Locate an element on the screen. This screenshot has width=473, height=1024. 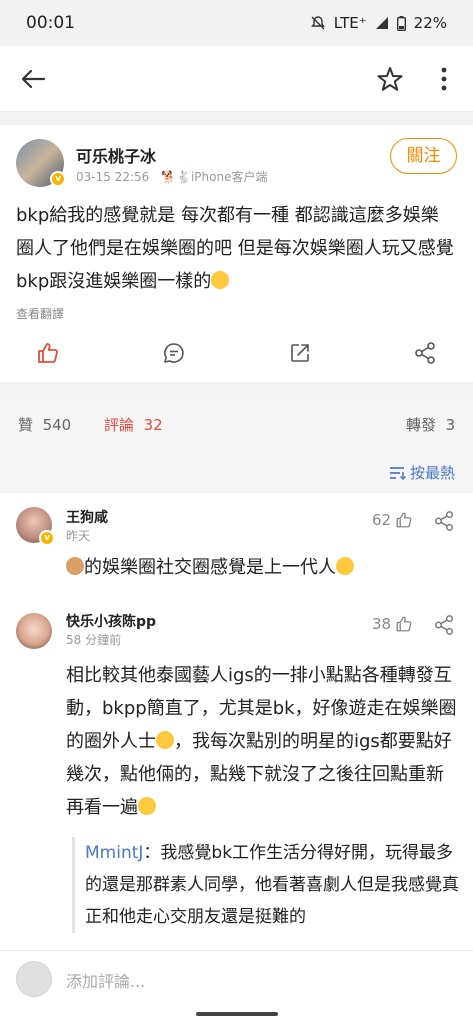
commenter-name: 快乐小孩陈pp is located at coordinates (111, 621).